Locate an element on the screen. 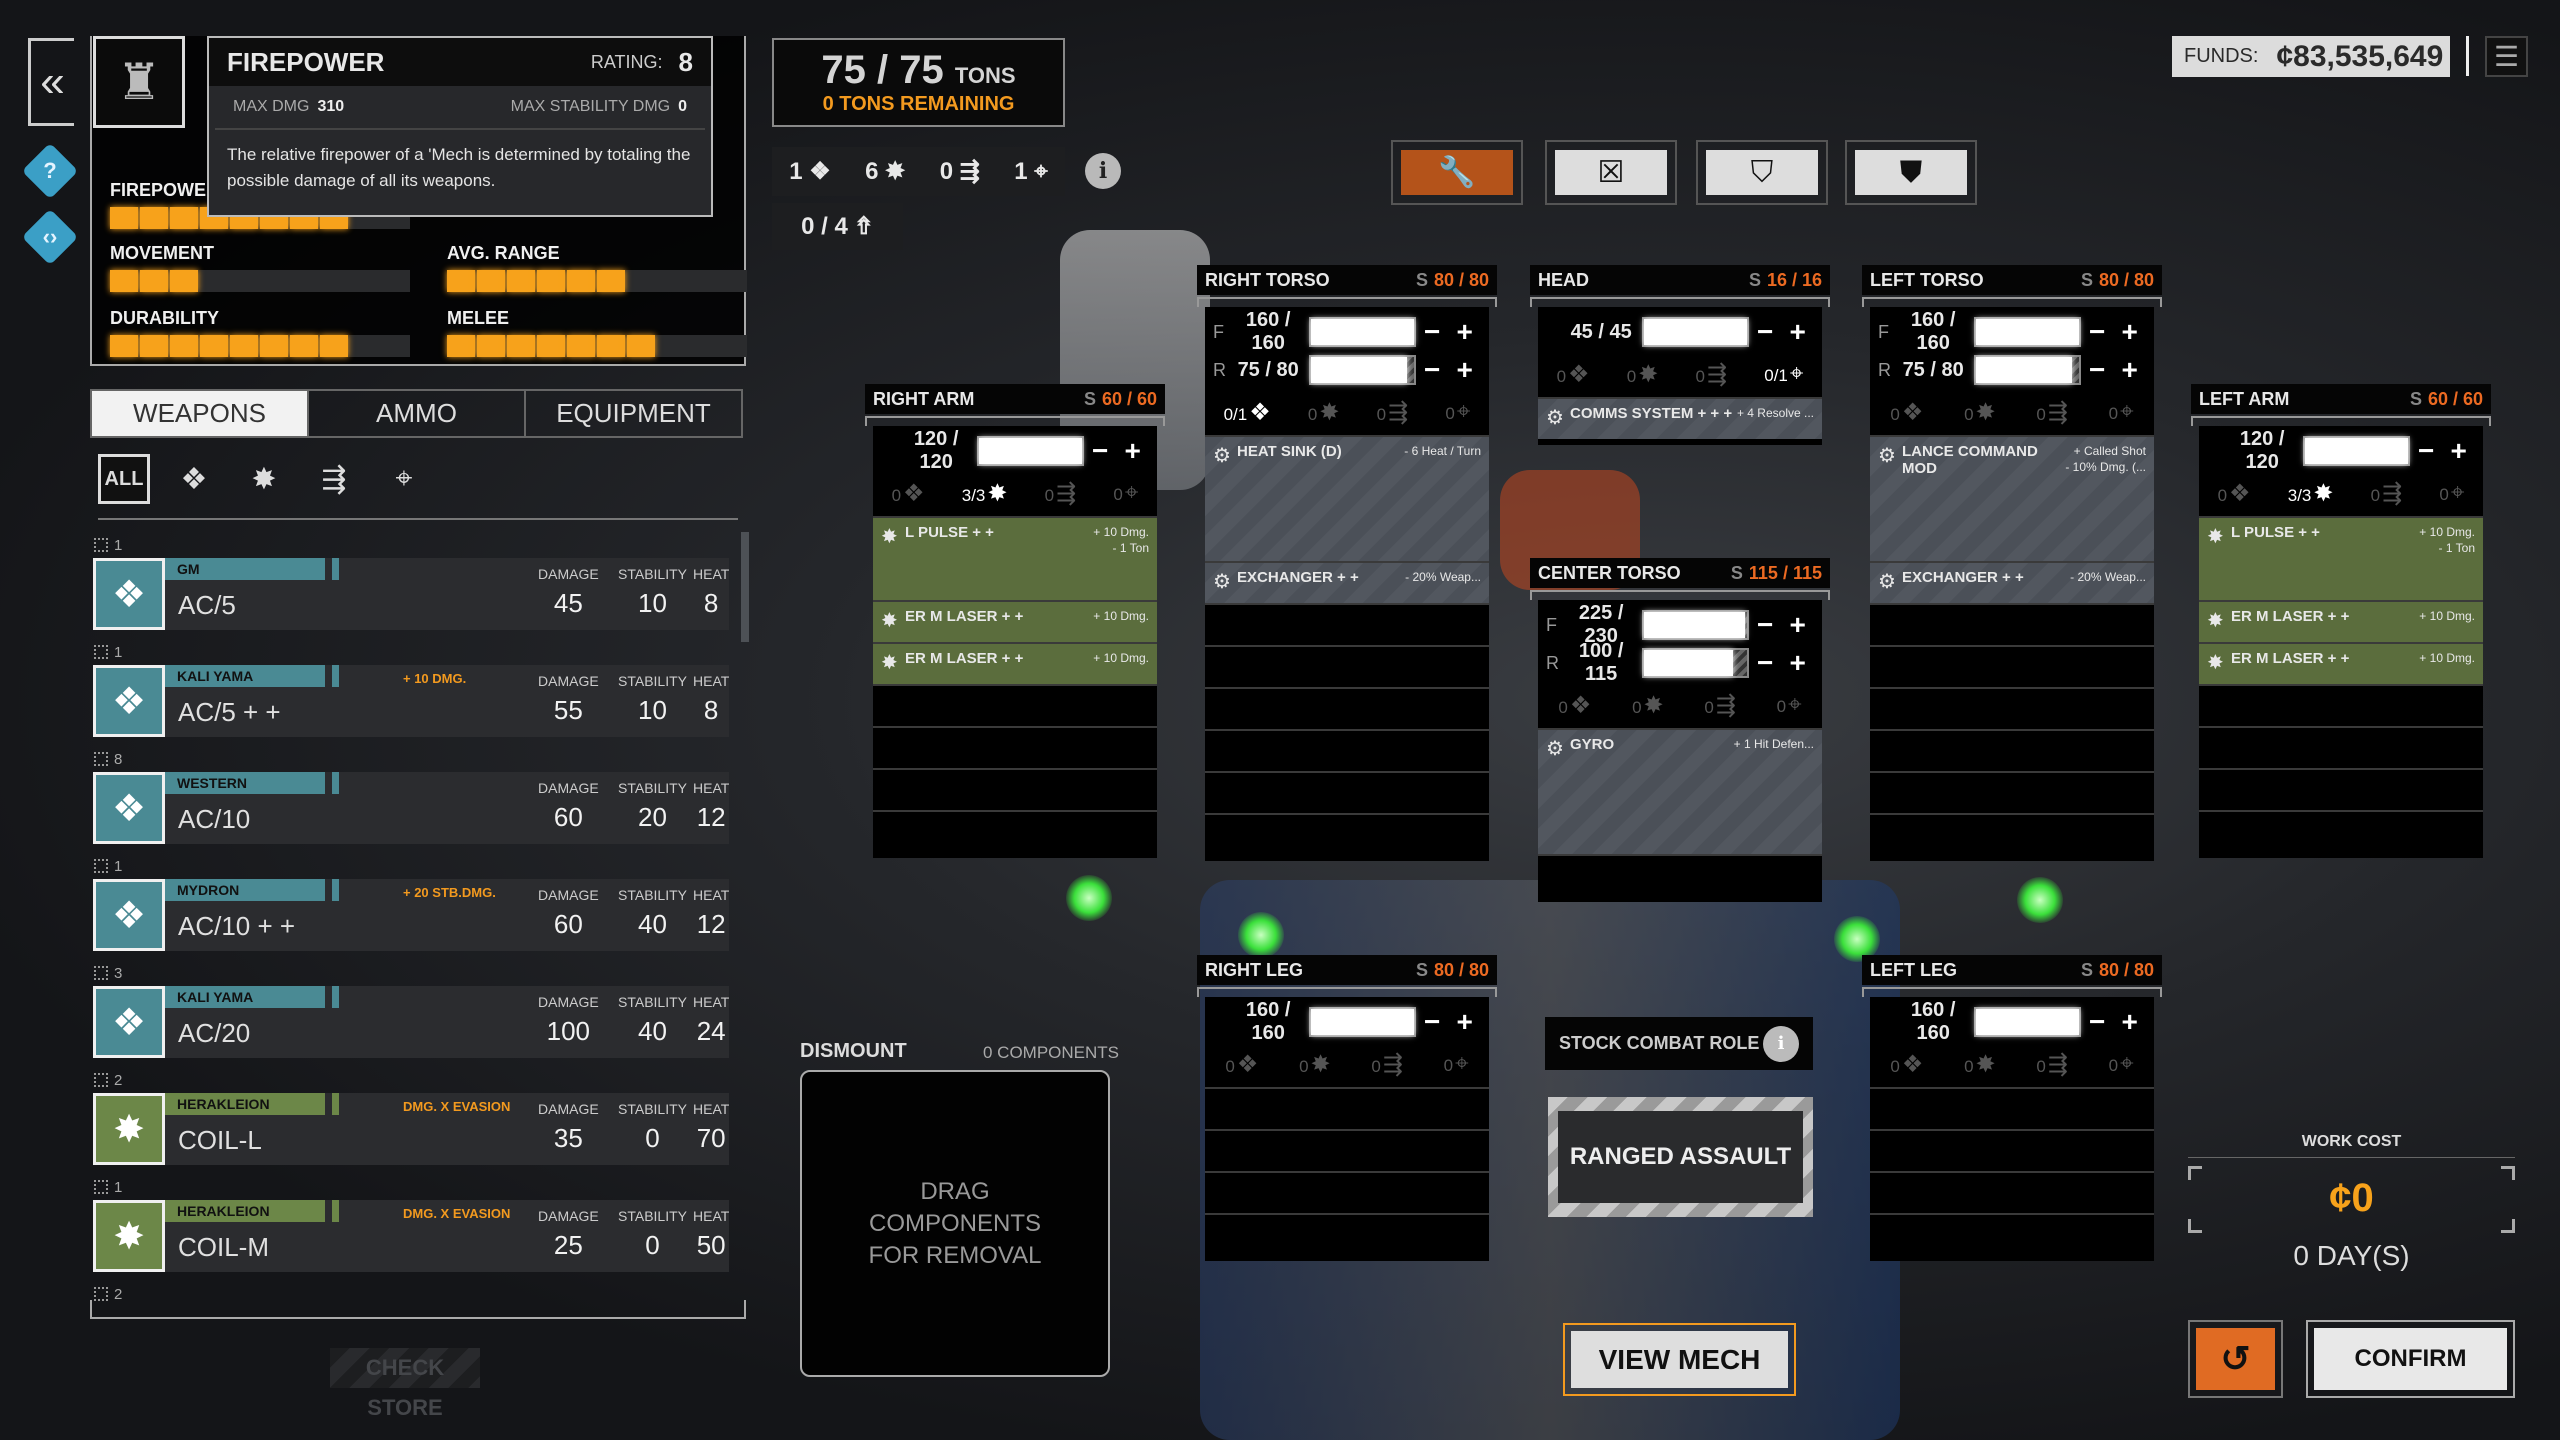 The width and height of the screenshot is (2560, 1440). tab-equipment: EQUIPMENT is located at coordinates (633, 413).